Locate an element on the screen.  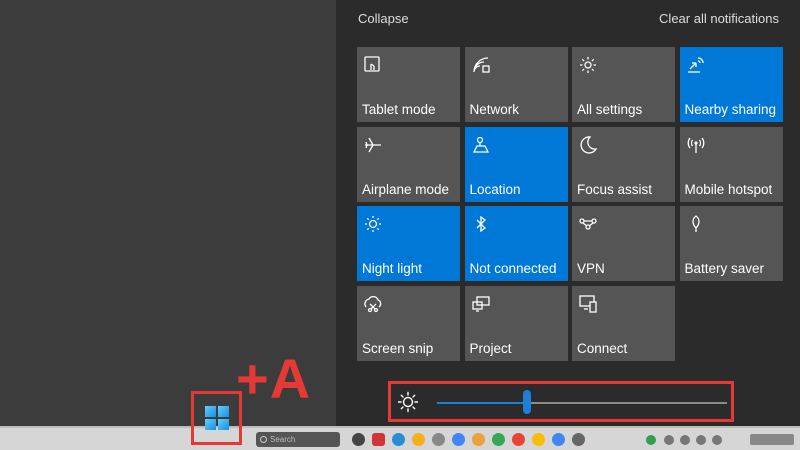
tile-label: Network is located at coordinates (494, 109).